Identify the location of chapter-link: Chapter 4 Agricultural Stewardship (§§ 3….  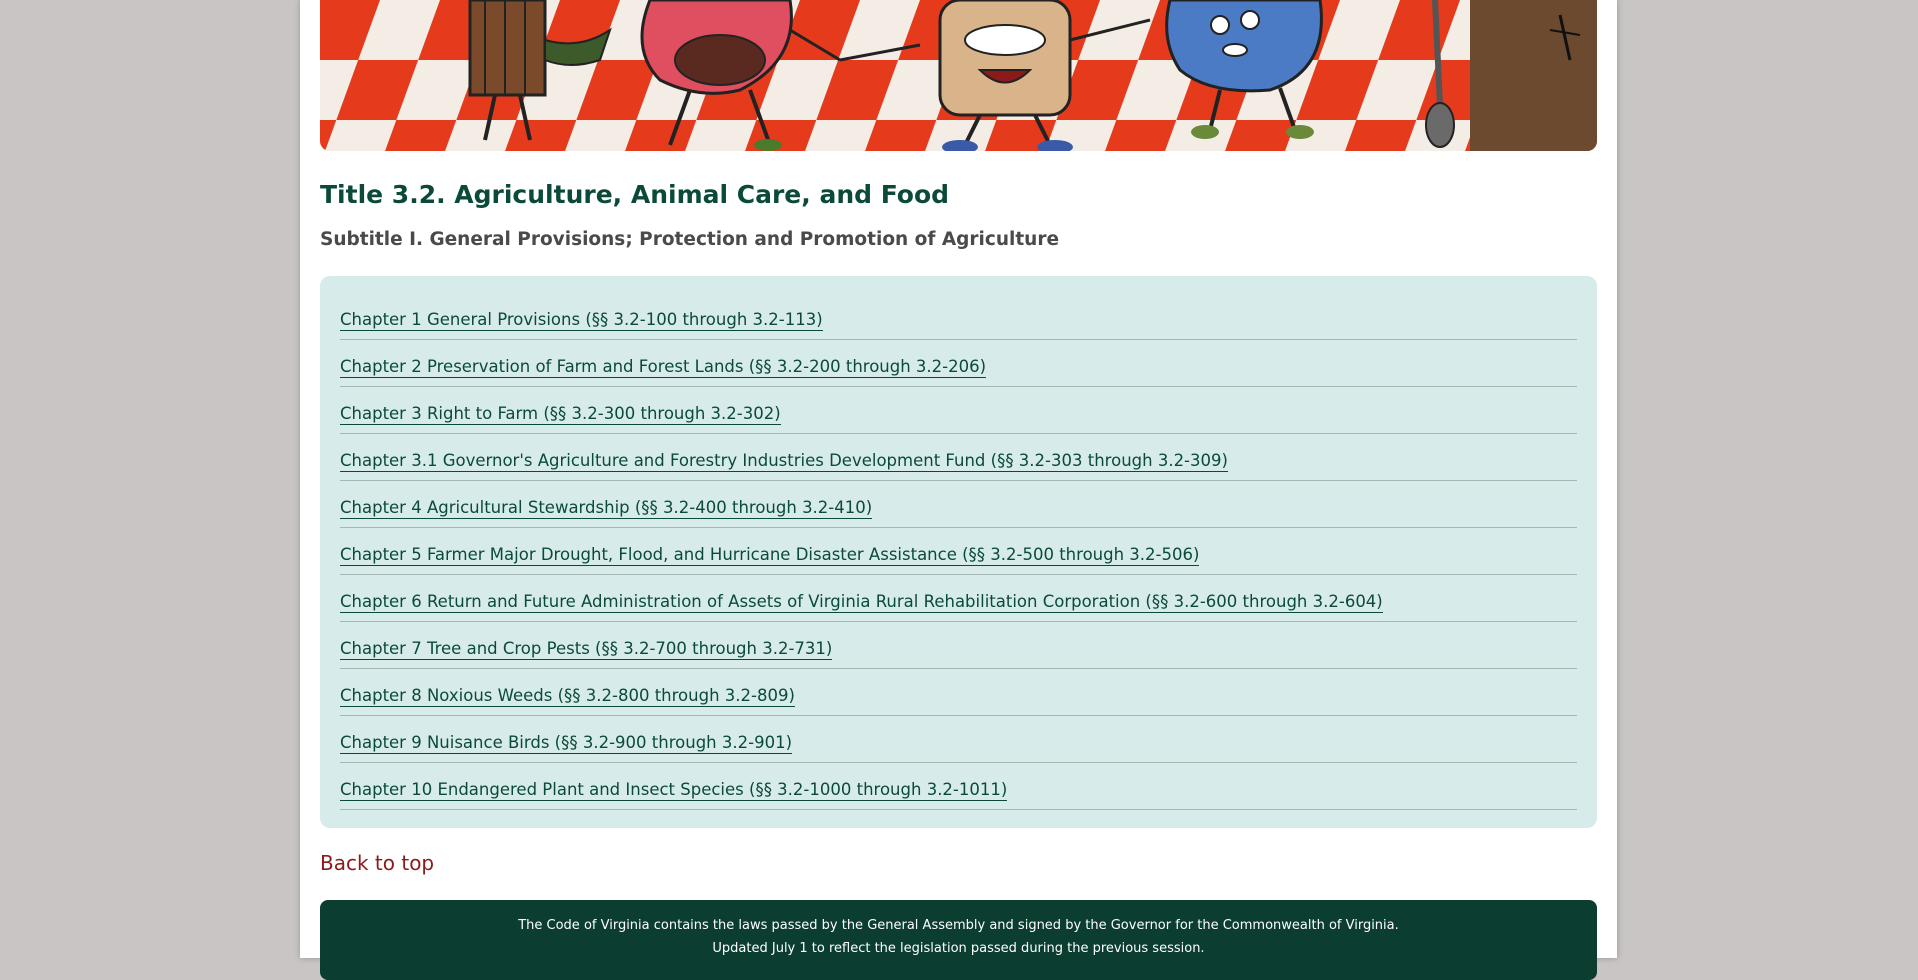
(606, 508).